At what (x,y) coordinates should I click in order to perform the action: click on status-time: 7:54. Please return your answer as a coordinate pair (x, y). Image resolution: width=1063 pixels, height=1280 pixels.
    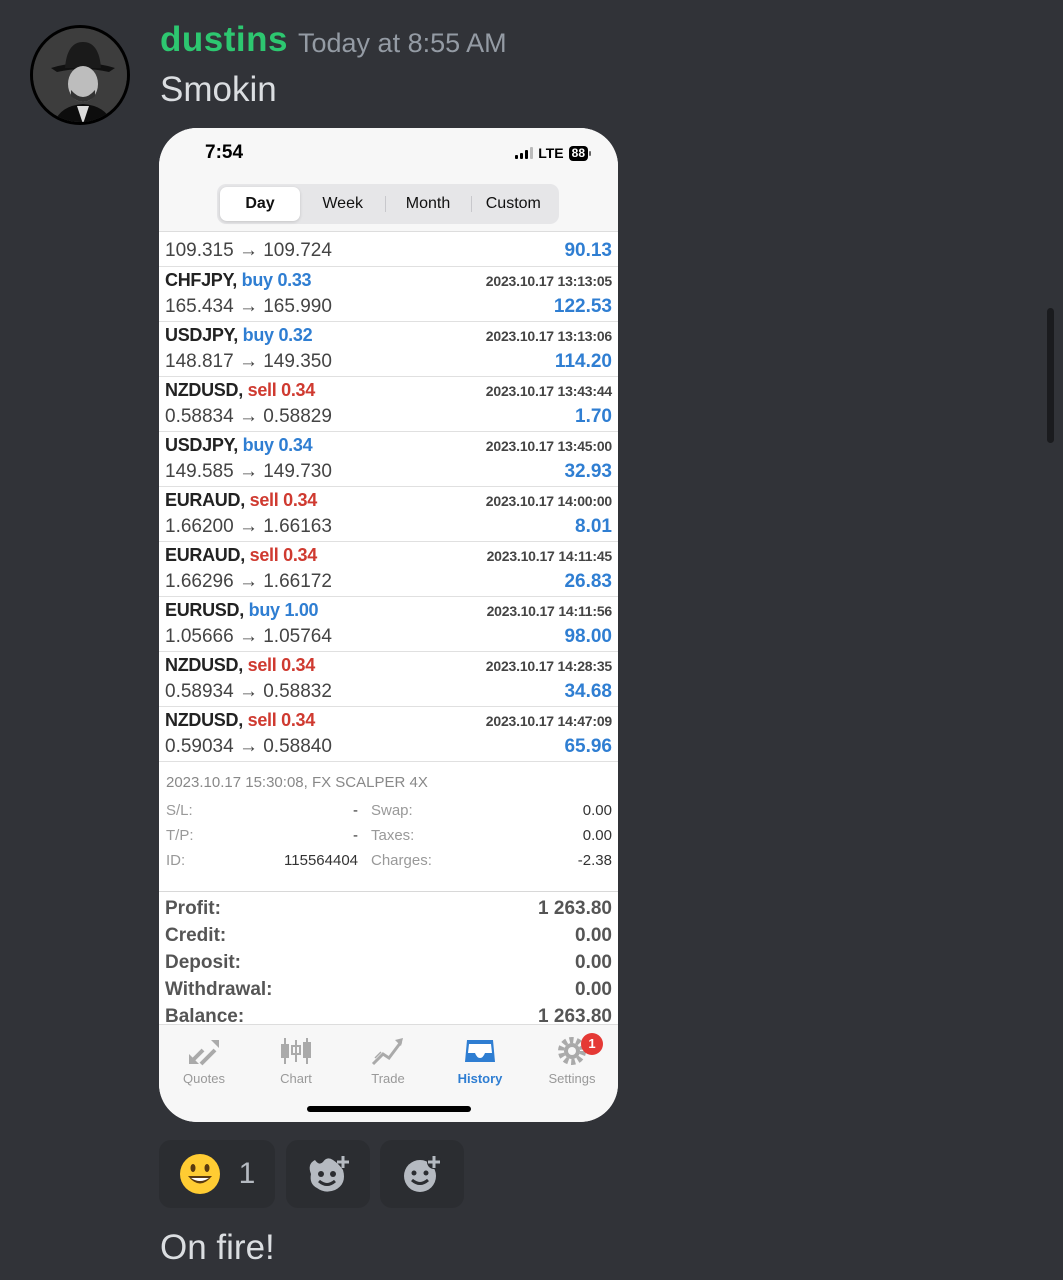
    Looking at the image, I should click on (224, 152).